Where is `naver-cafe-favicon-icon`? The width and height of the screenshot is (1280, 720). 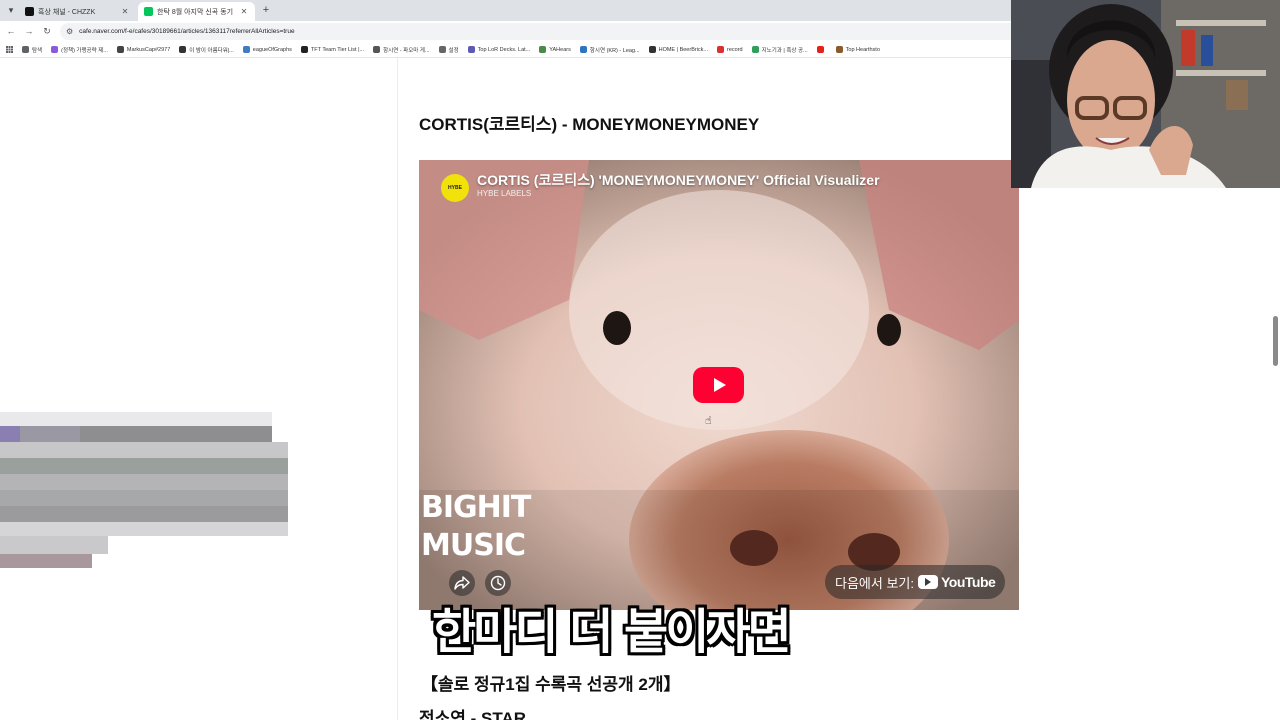 naver-cafe-favicon-icon is located at coordinates (148, 11).